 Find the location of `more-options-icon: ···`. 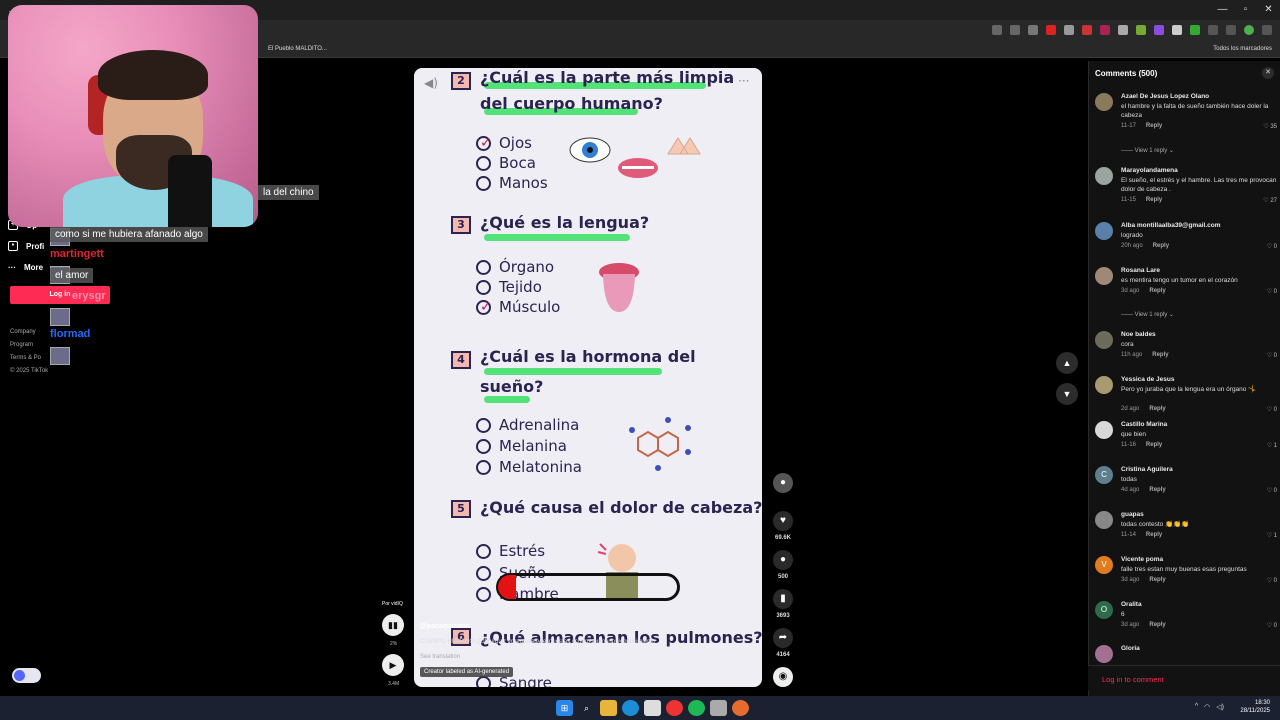

more-options-icon: ··· is located at coordinates (743, 81).